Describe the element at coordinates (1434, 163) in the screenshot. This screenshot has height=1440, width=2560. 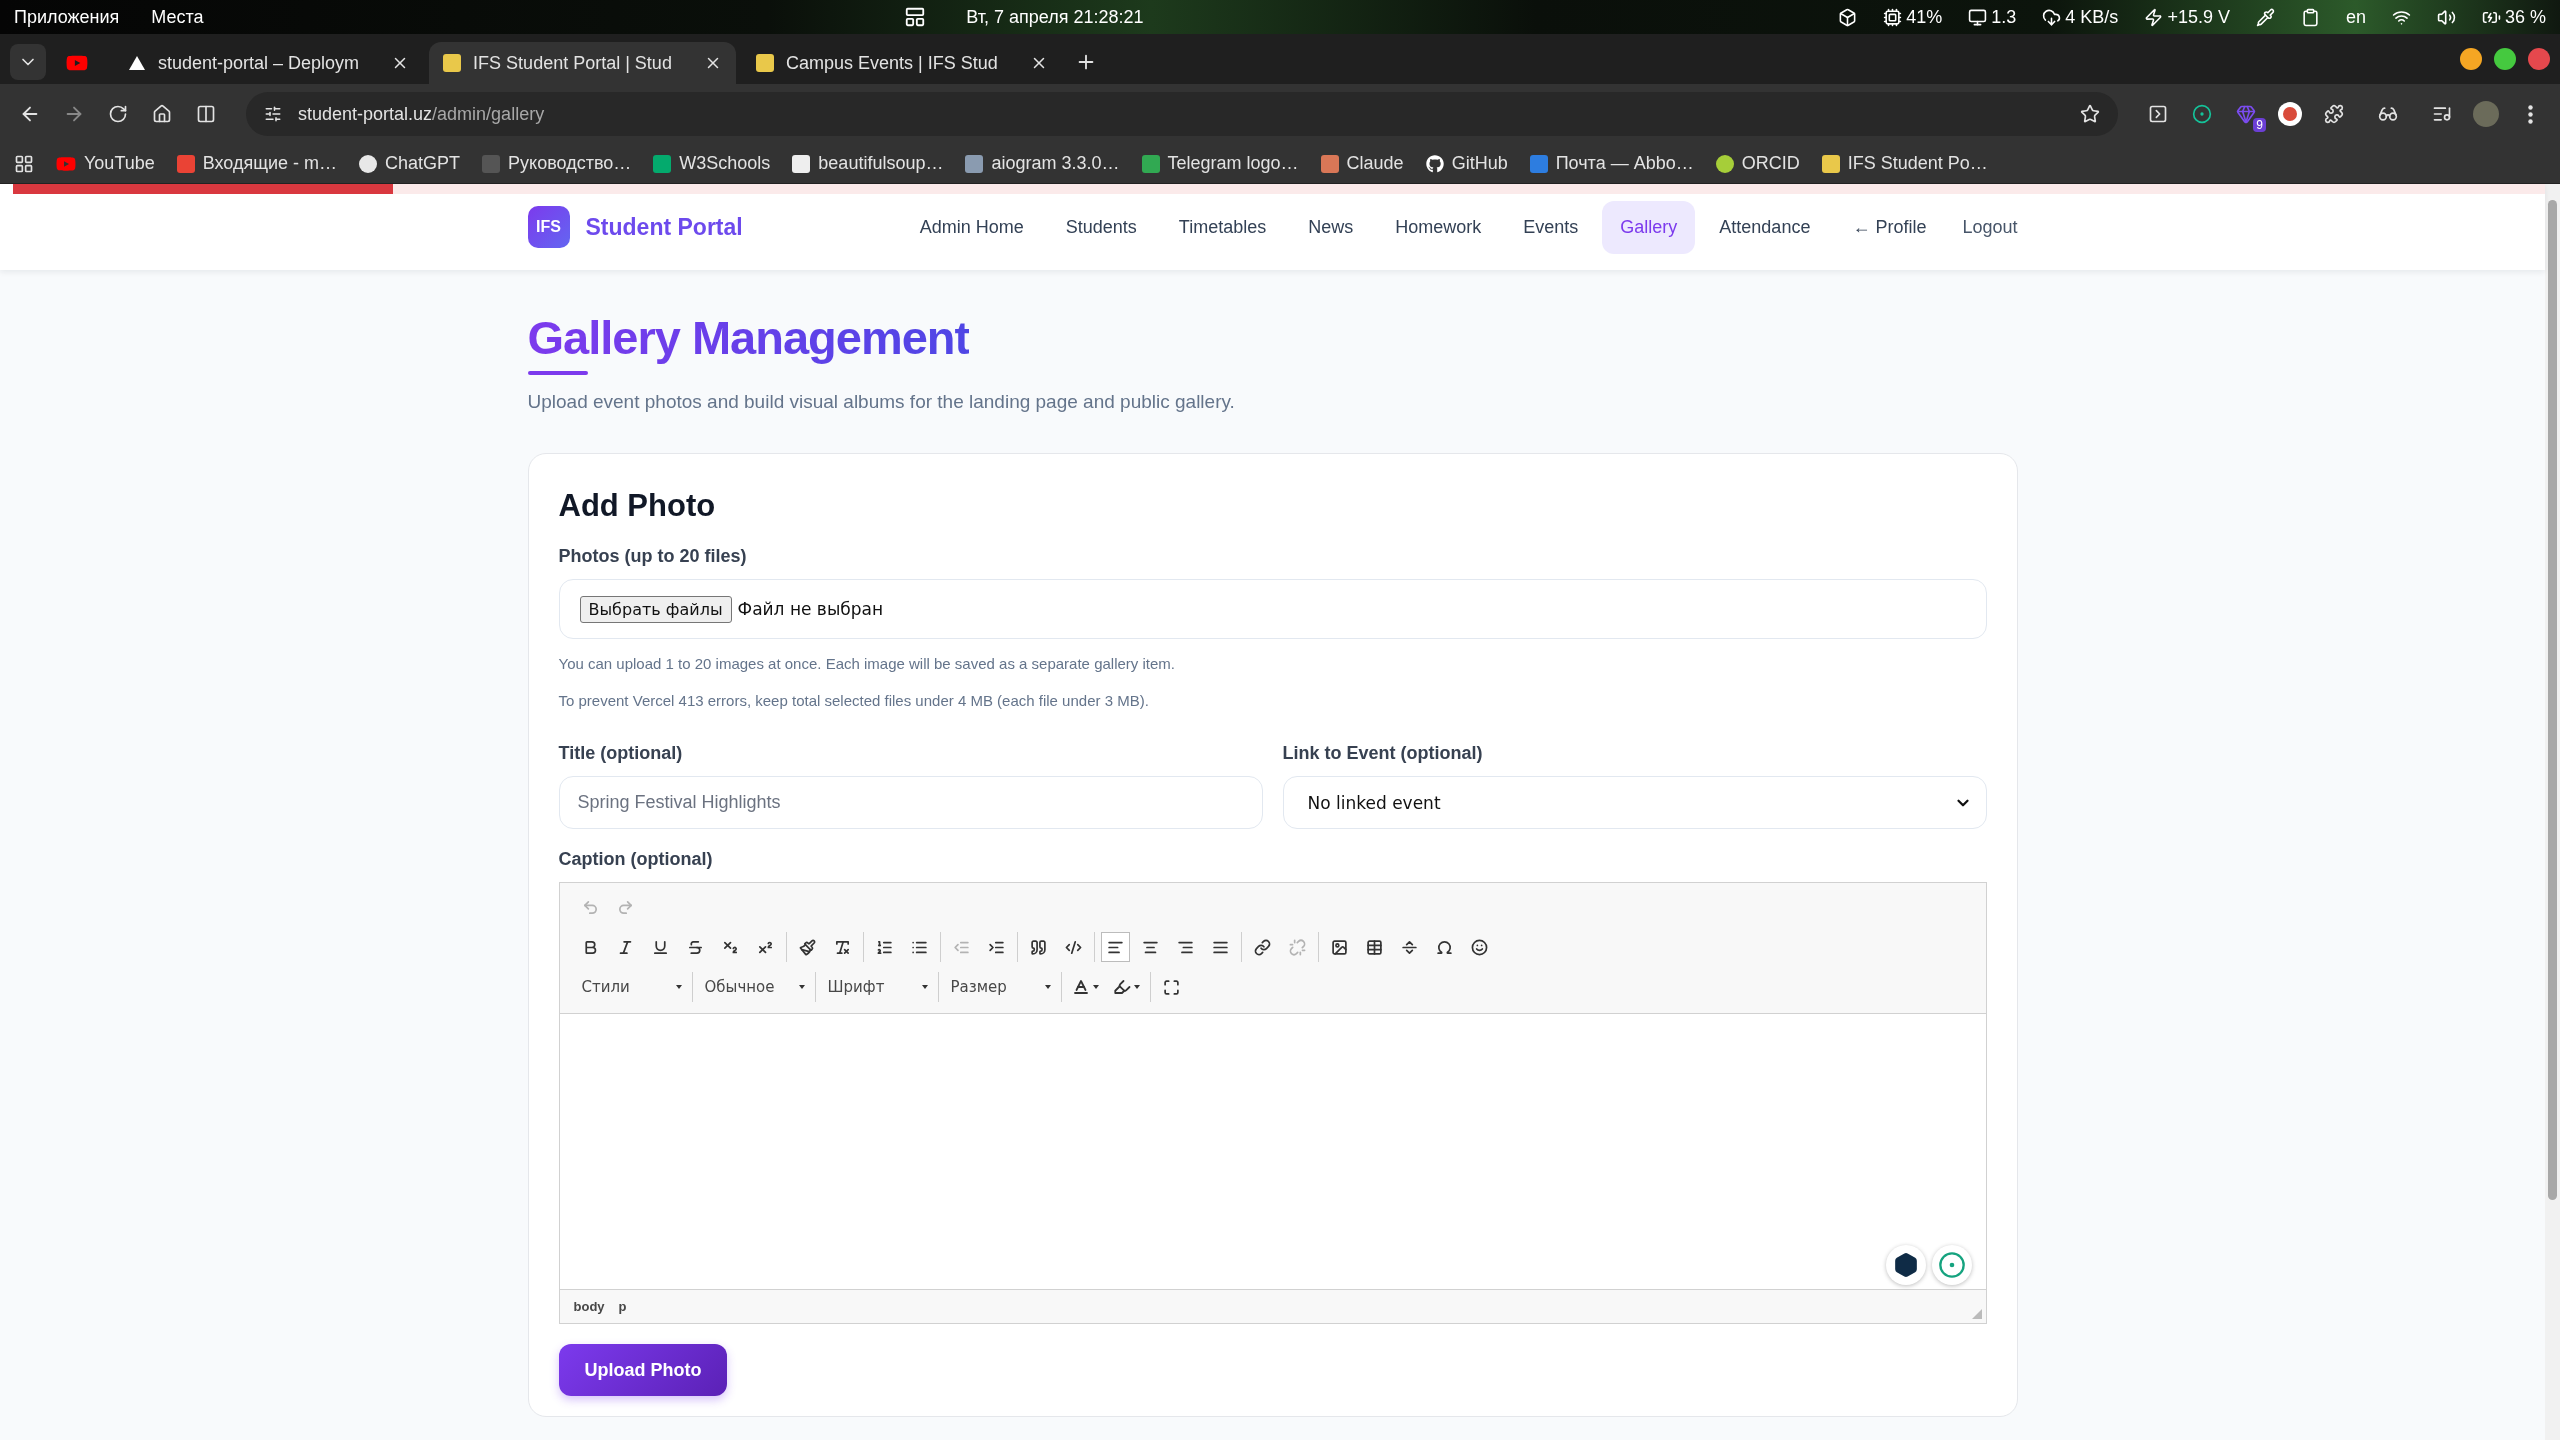
I see `cat-icon` at that location.